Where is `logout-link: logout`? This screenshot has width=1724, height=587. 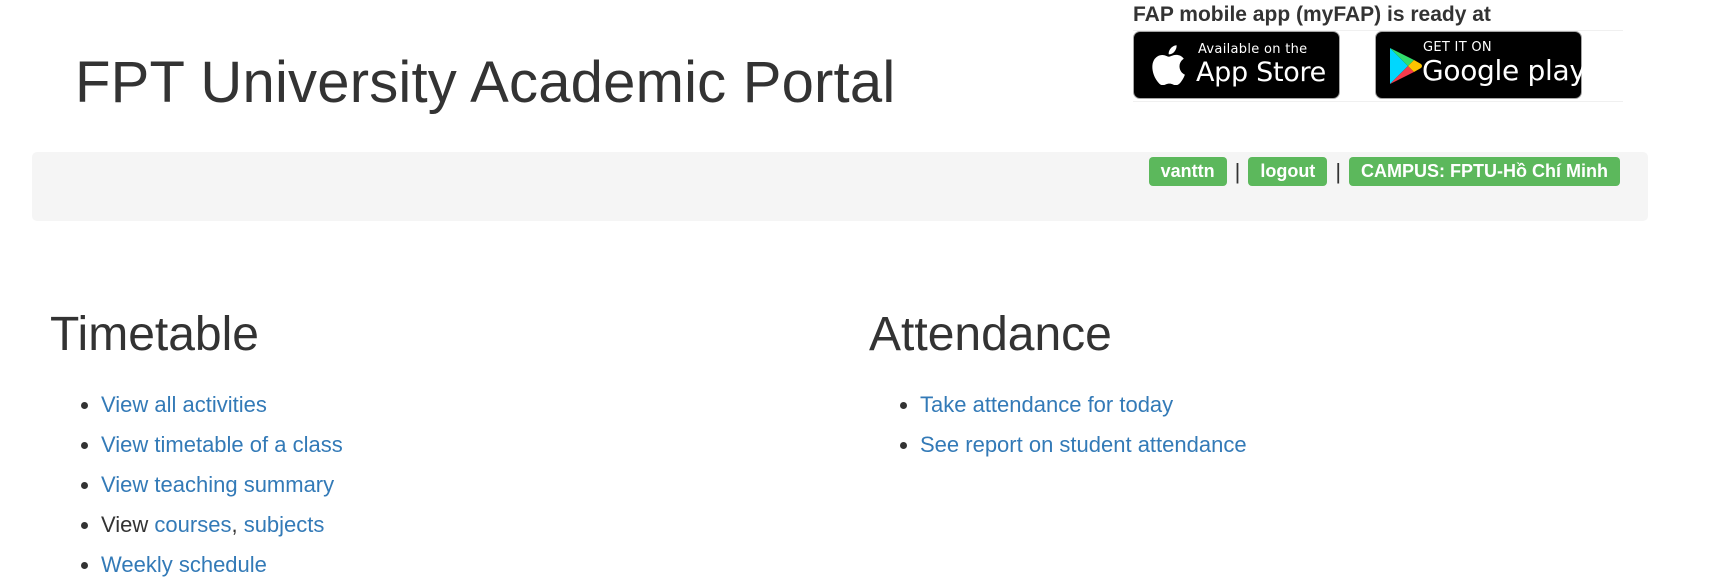
logout-link: logout is located at coordinates (1288, 171).